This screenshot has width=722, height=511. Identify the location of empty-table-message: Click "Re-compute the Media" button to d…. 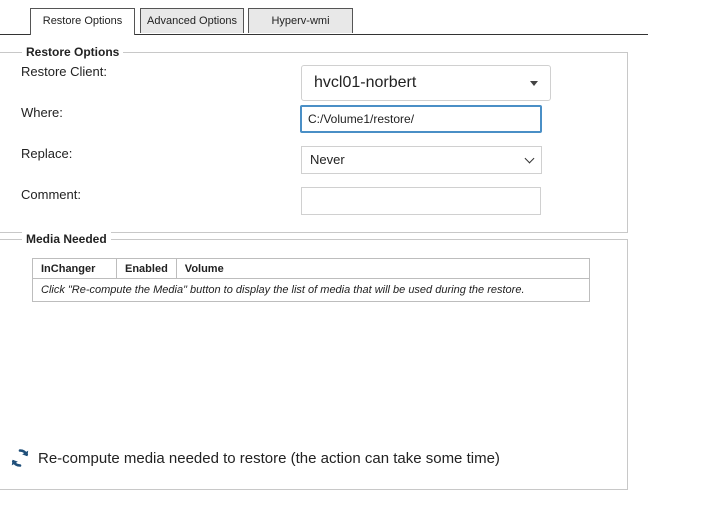
(311, 290).